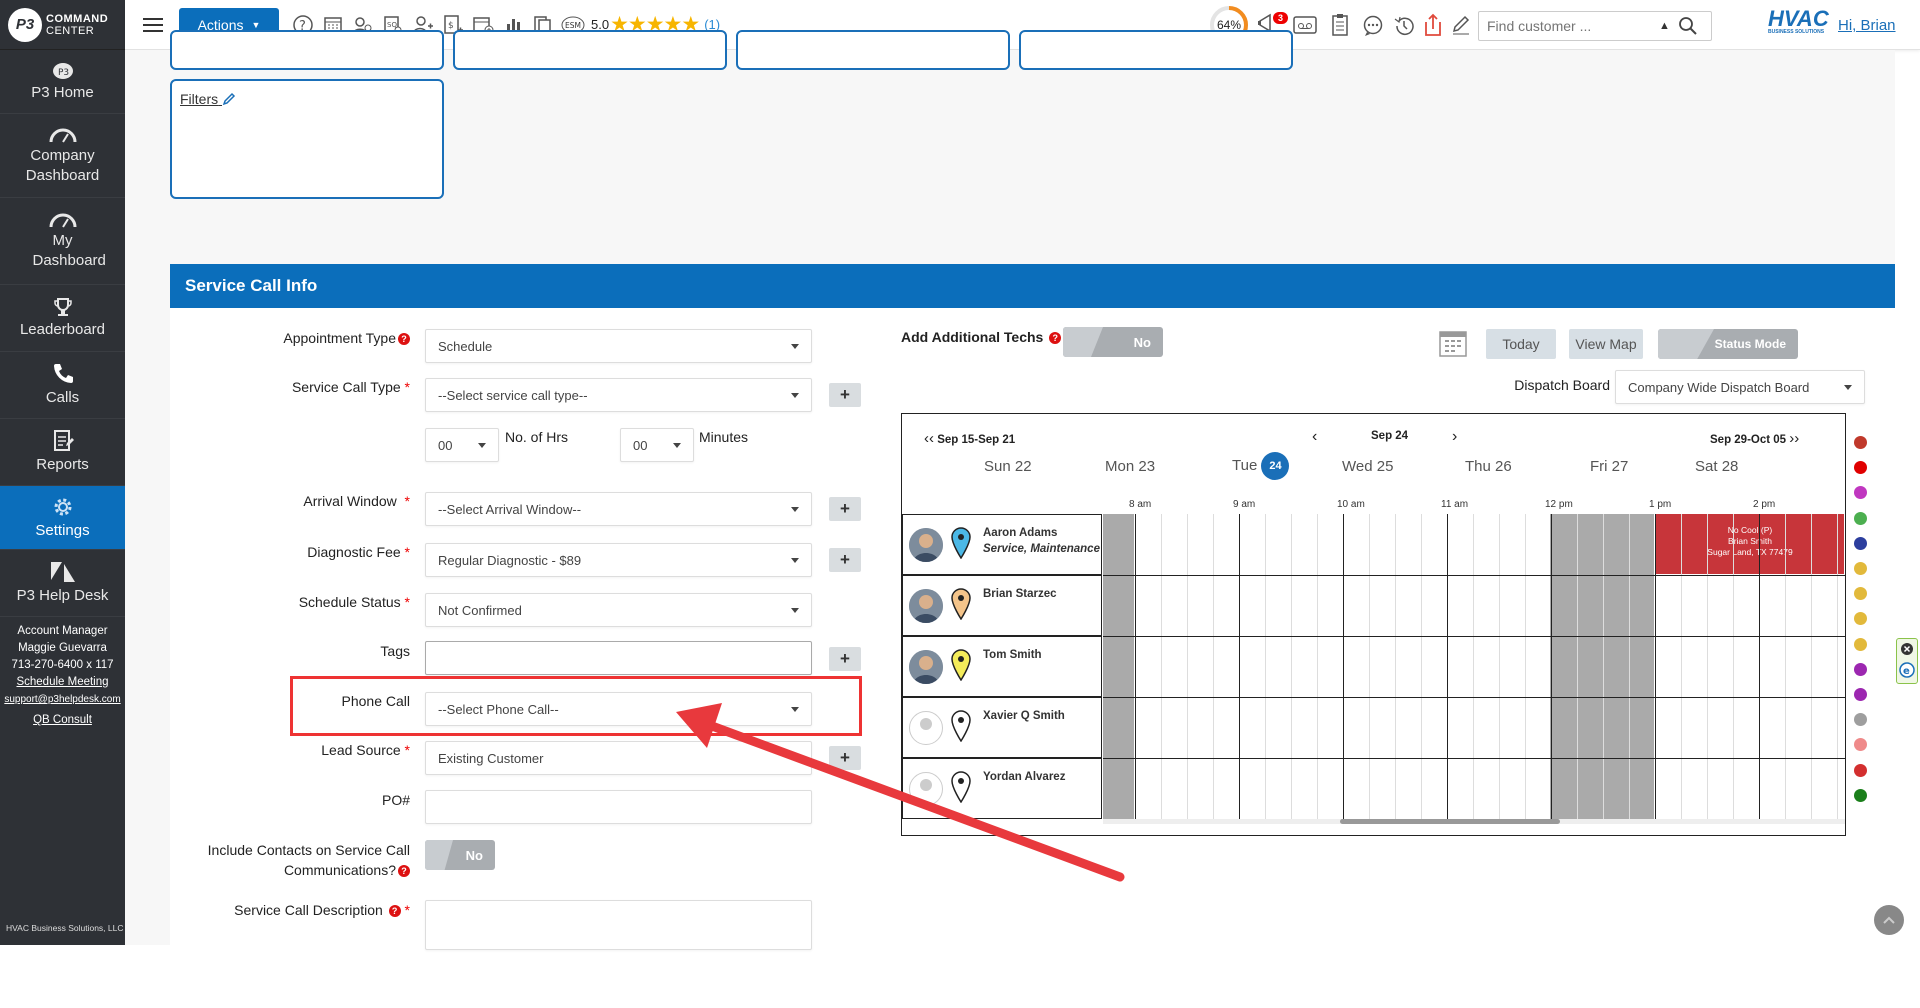  What do you see at coordinates (1113, 342) in the screenshot?
I see `add-techs-toggle: No` at bounding box center [1113, 342].